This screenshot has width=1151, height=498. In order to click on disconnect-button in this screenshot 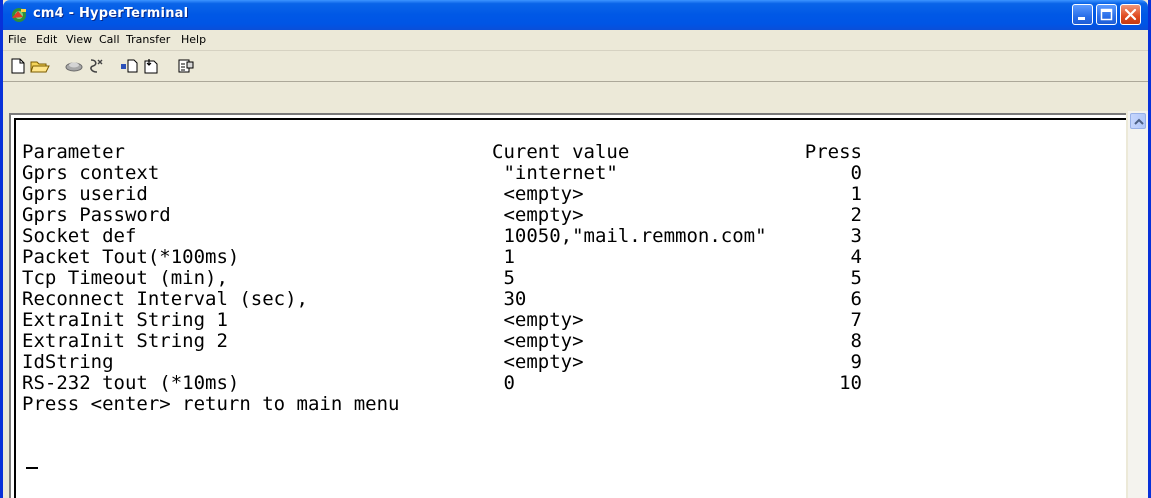, I will do `click(96, 66)`.